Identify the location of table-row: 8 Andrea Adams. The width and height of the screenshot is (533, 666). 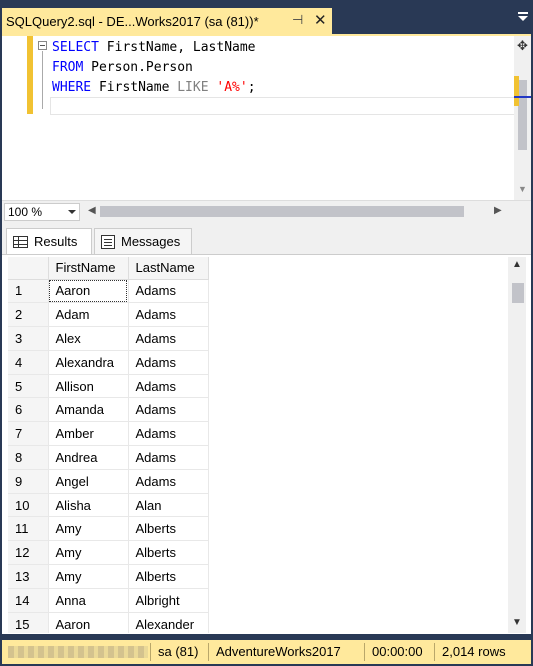
(108, 457).